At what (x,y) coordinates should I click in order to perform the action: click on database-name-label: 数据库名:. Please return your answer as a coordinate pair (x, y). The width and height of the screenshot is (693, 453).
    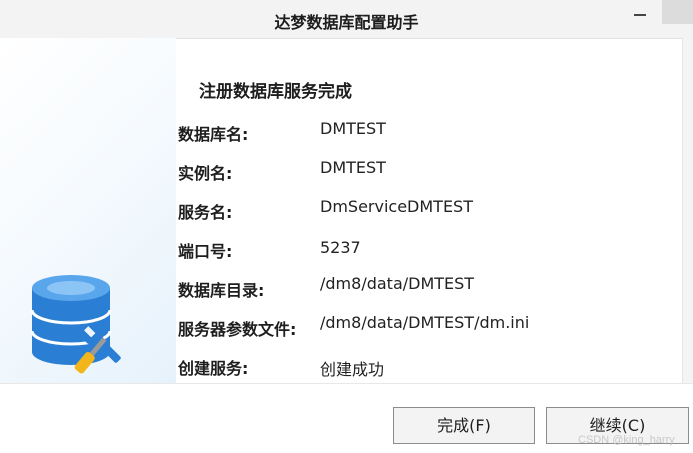
    Looking at the image, I should click on (213, 134).